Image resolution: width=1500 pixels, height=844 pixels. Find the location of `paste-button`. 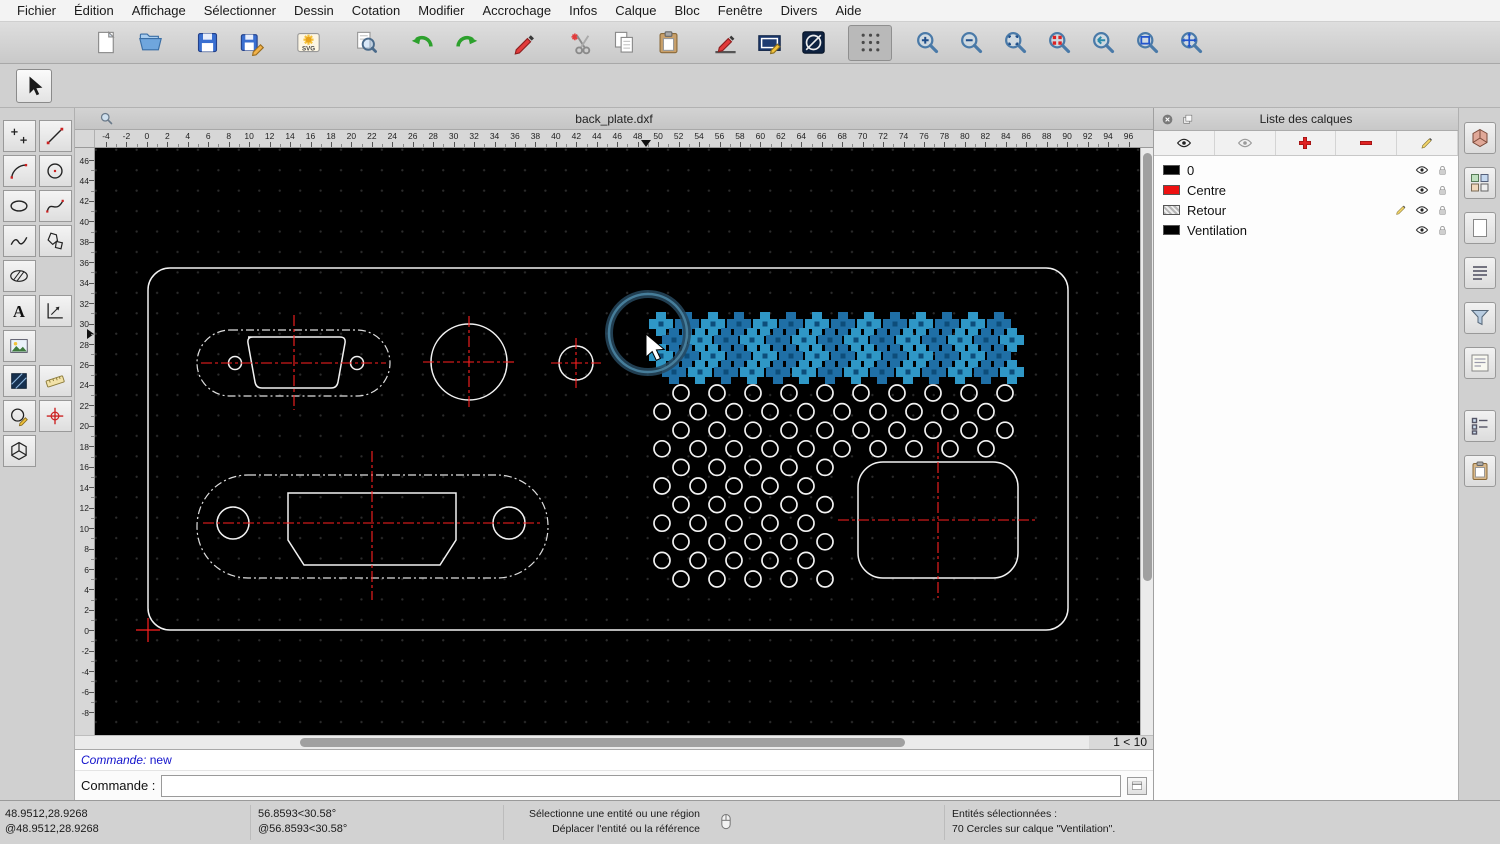

paste-button is located at coordinates (668, 43).